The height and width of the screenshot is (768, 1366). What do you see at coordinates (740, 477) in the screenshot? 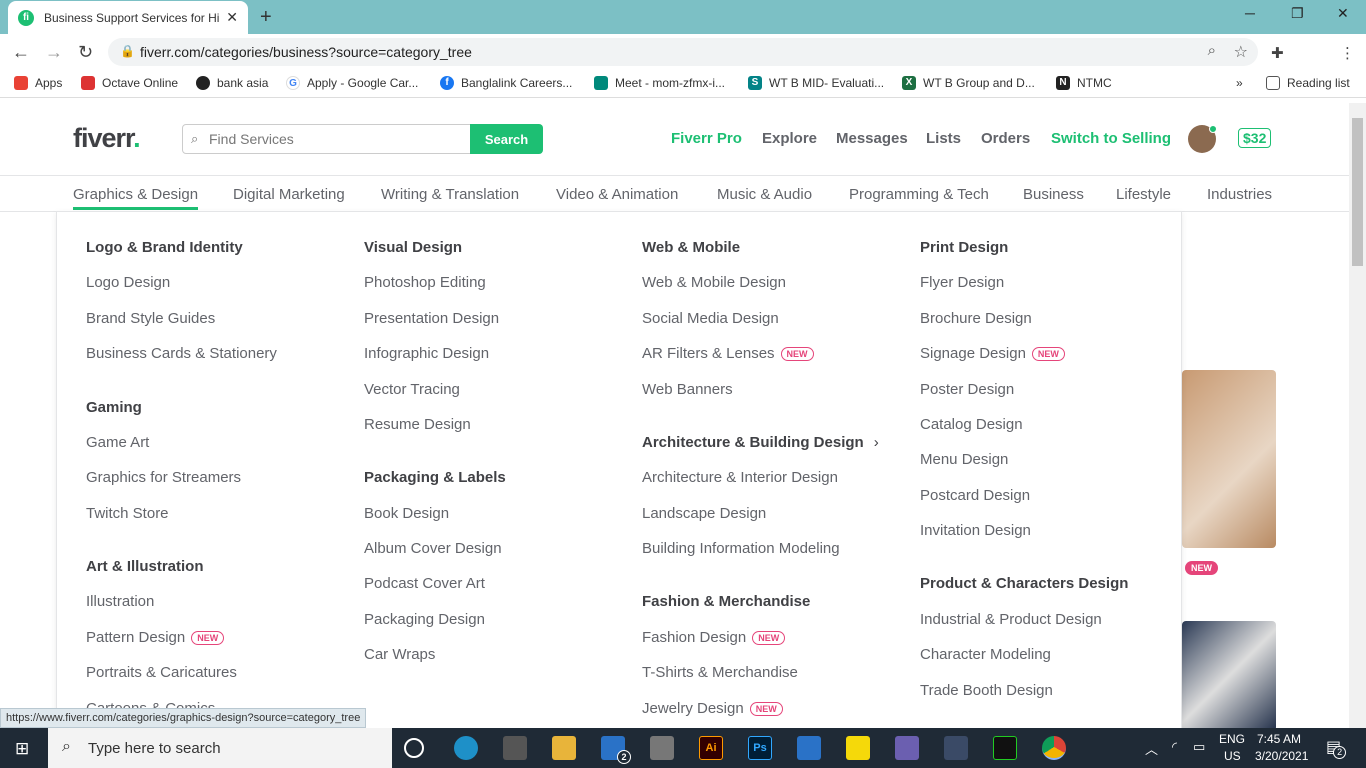
I see `menu-item: Architecture & Interior Design` at bounding box center [740, 477].